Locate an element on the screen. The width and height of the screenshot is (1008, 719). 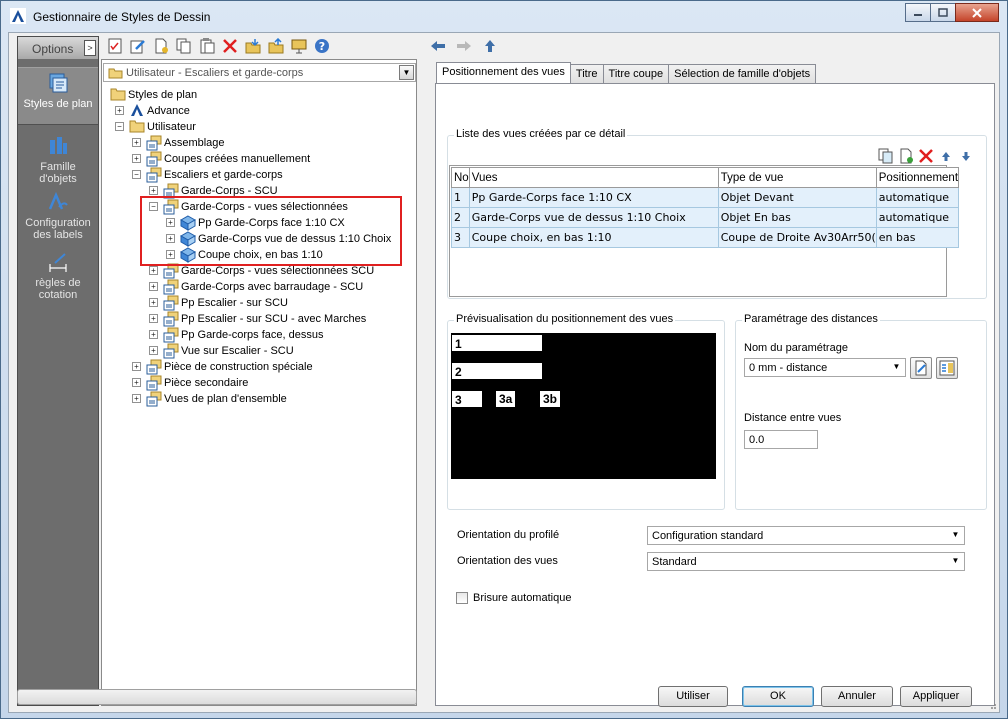
close-button is located at coordinates (977, 12).